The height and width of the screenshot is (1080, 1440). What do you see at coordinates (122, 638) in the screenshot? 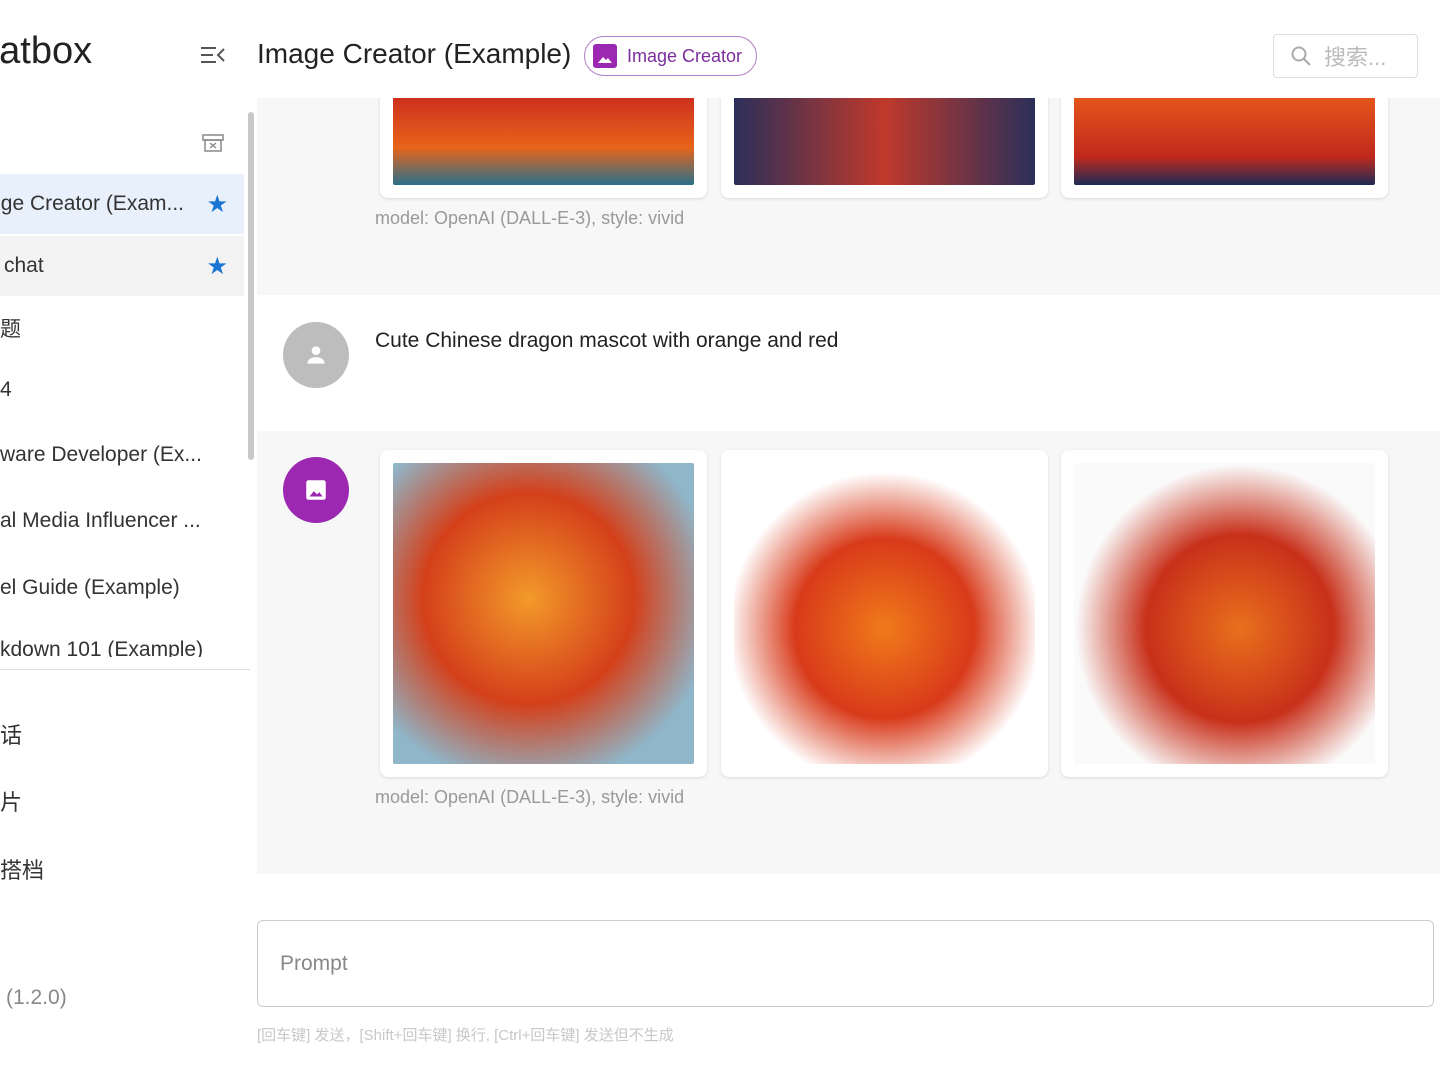
I see `session-item: kdown 101 (Example)` at bounding box center [122, 638].